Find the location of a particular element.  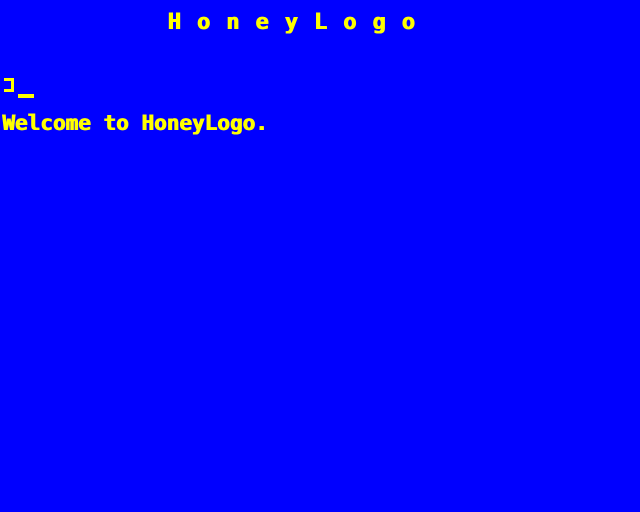

app-title: HoneyLogo is located at coordinates (299, 22).